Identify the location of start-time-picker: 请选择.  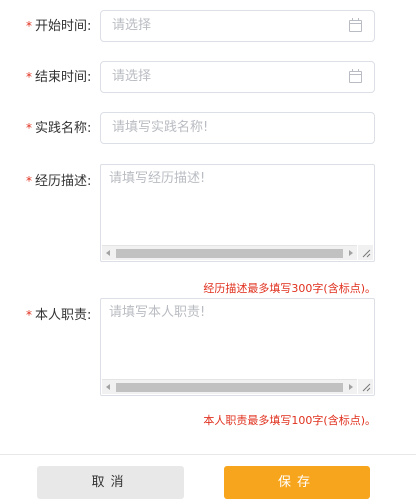
(237, 26).